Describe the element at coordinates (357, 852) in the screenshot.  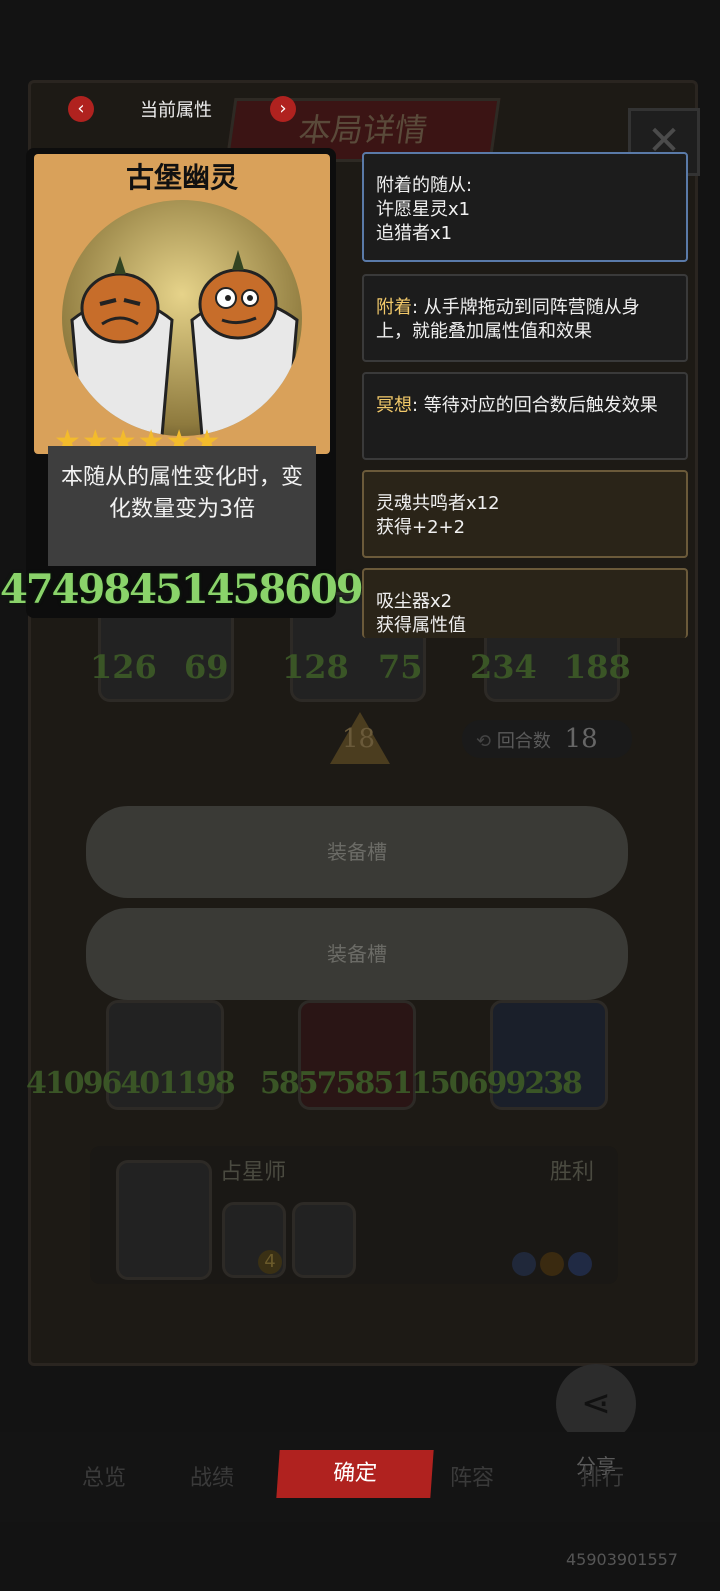
I see `equipment-slot-1: 装备槽` at that location.